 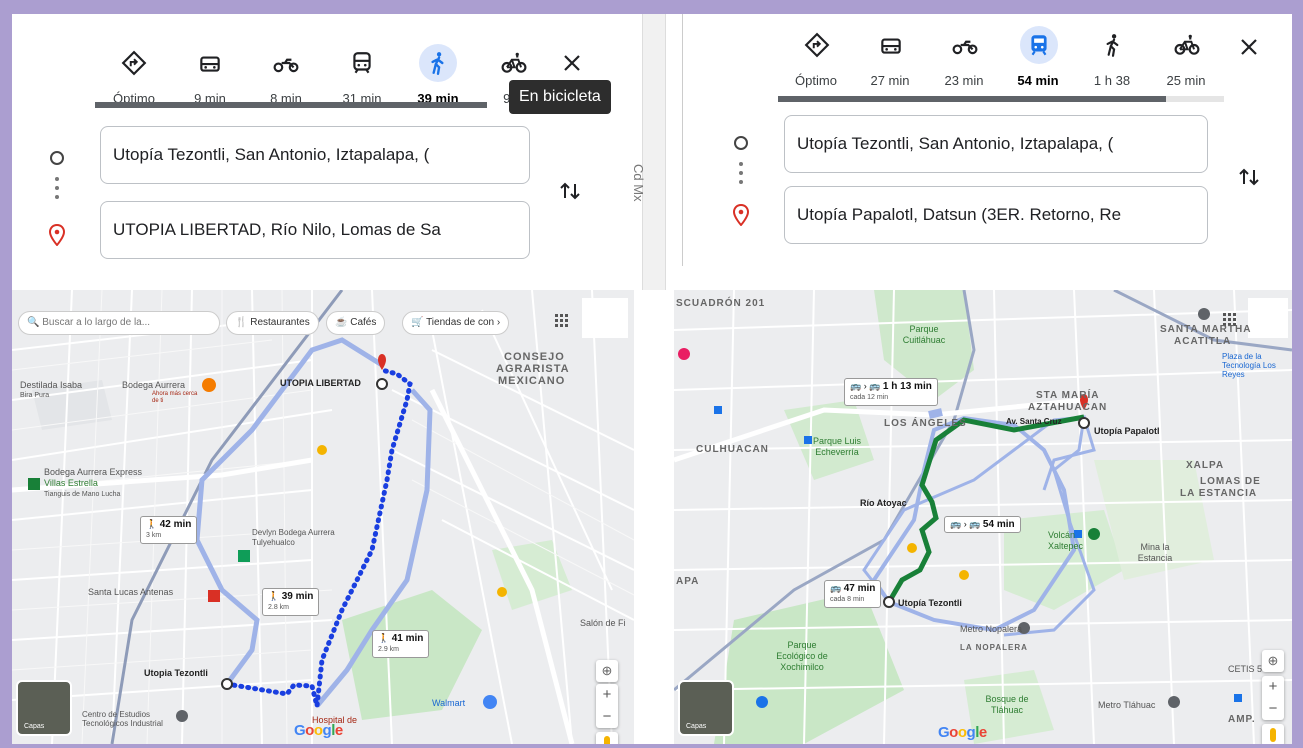 What do you see at coordinates (721, 303) in the screenshot?
I see `label-escuadron: SCUADRÓN 201` at bounding box center [721, 303].